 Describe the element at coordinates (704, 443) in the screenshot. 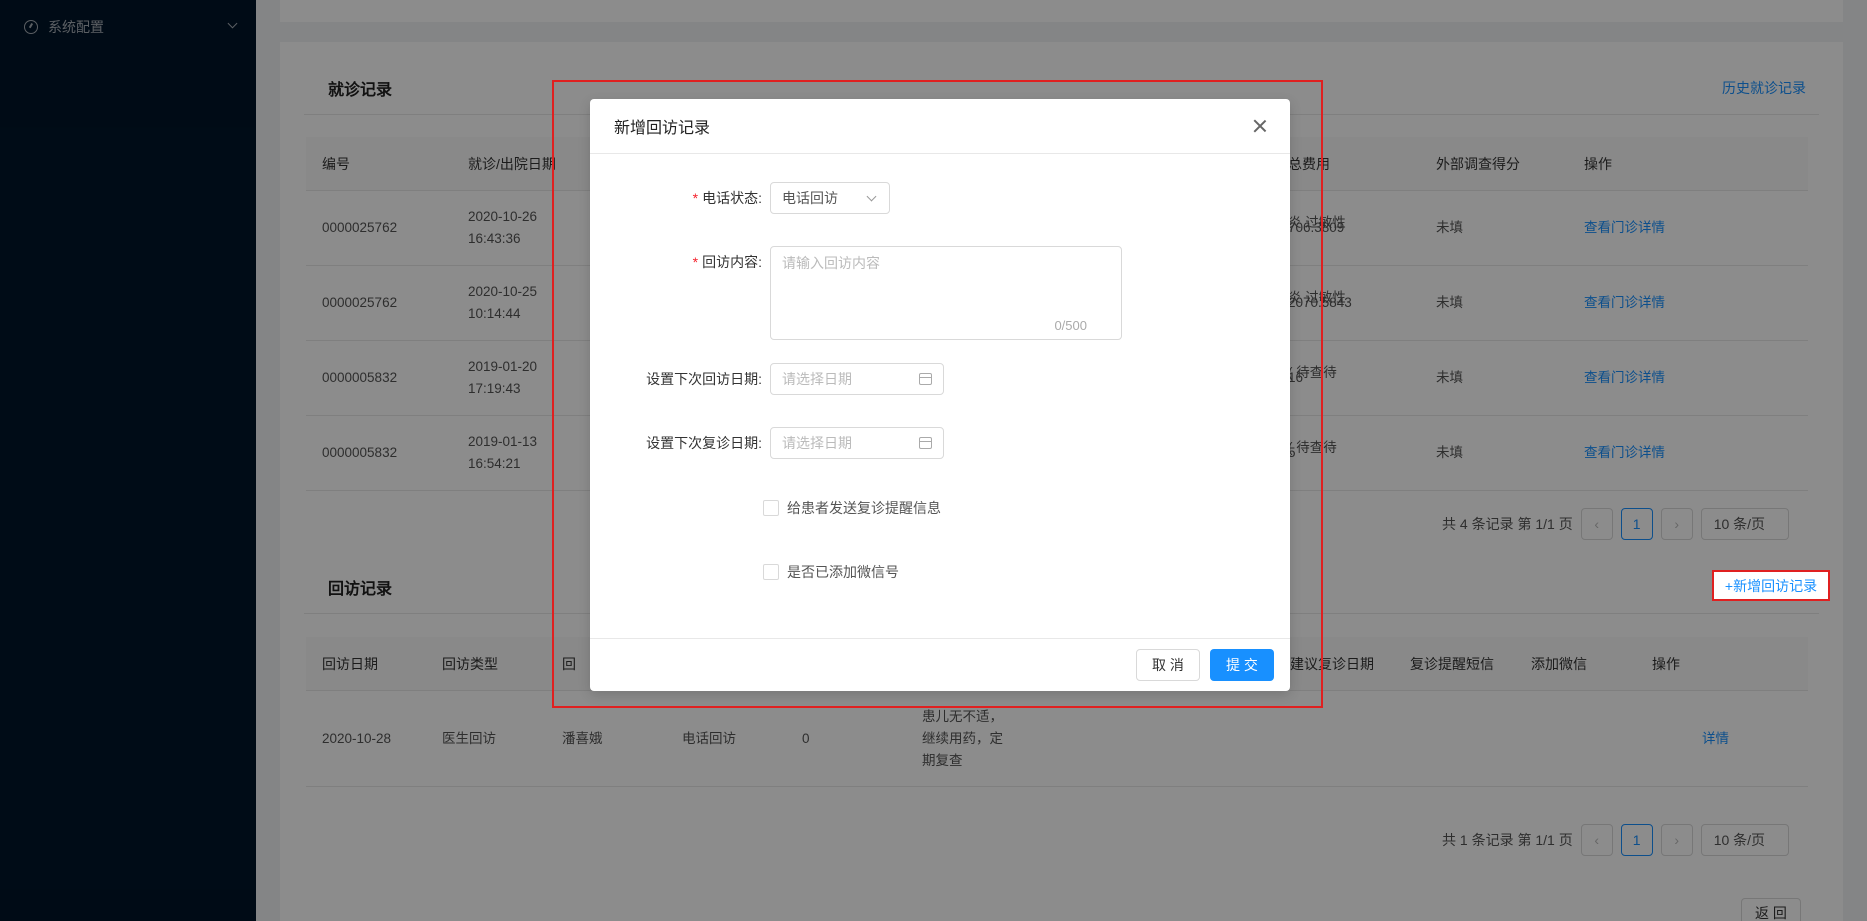

I see `next-recheck-label: 设置下次复诊日期:` at that location.